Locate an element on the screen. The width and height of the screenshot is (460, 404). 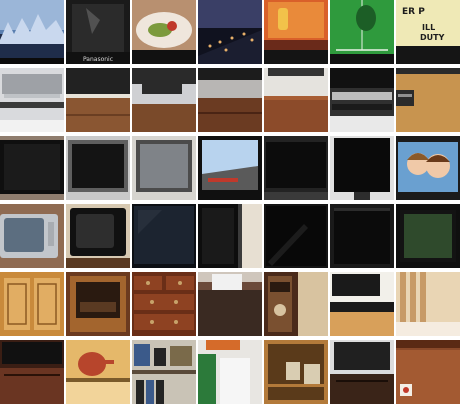
tv-screen-orange-room-image is located at coordinates (296, 32).